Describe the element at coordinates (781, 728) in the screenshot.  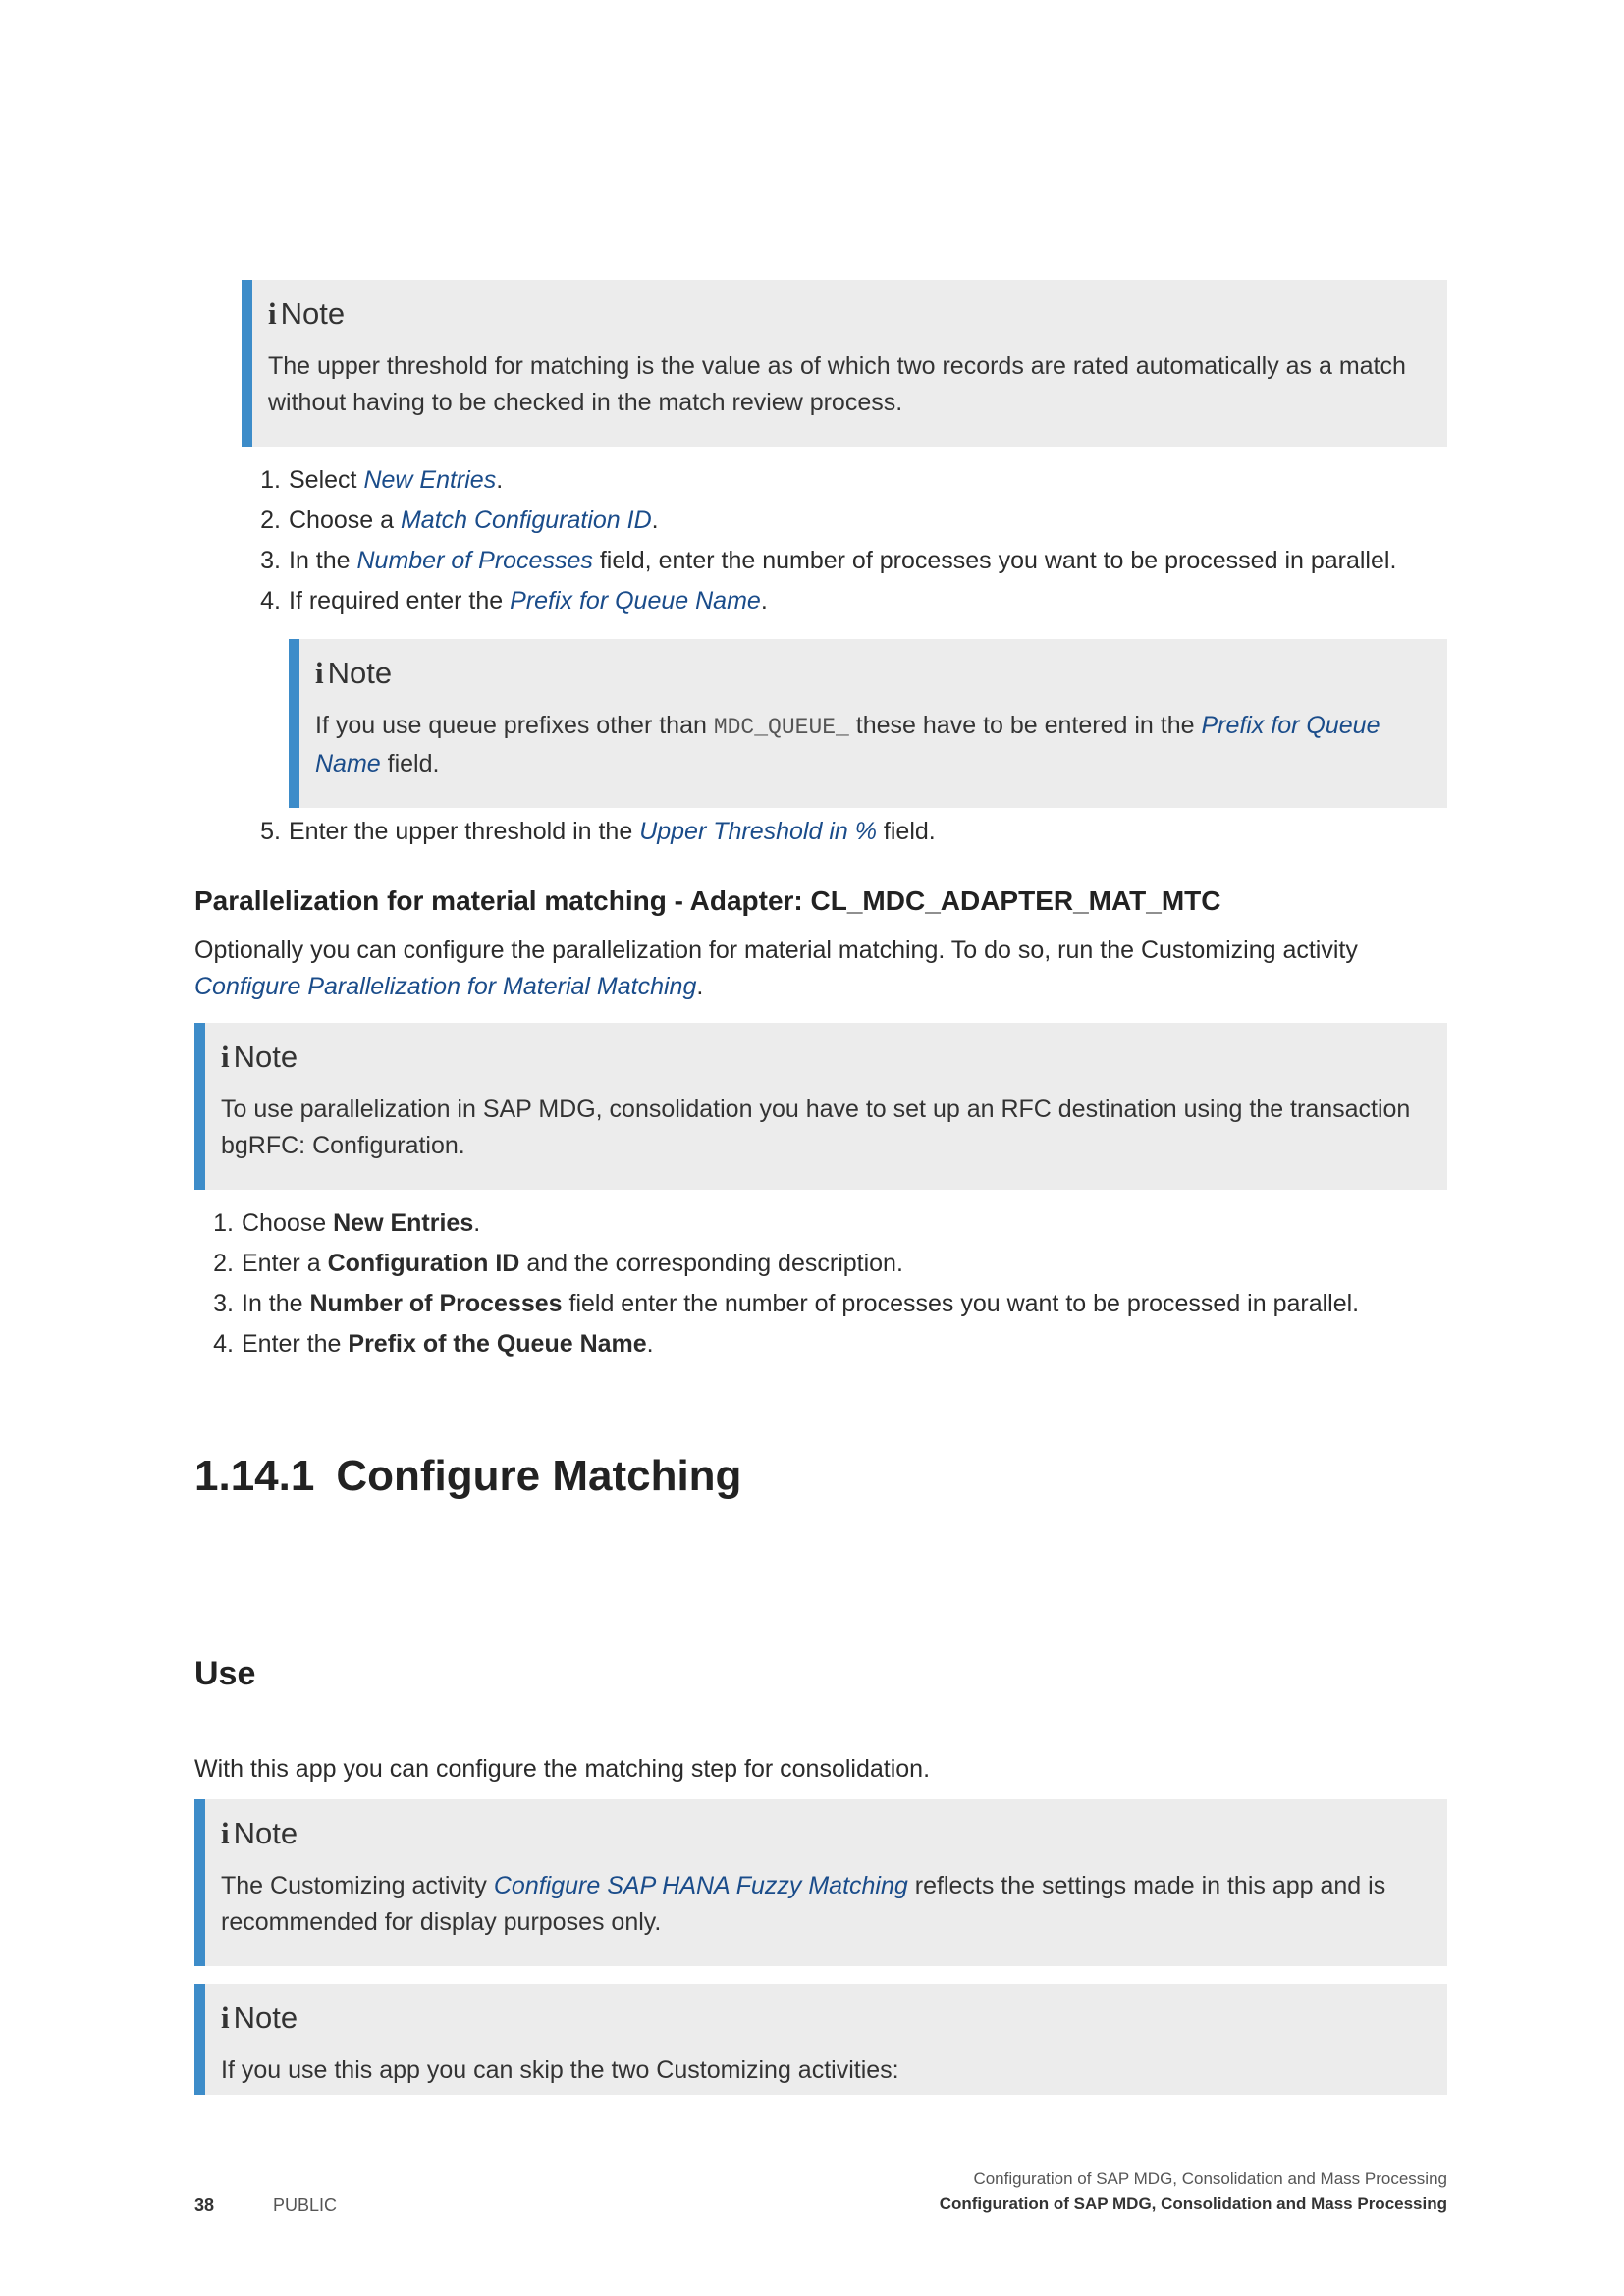
I see `code-value: MDC_QUEUE_` at that location.